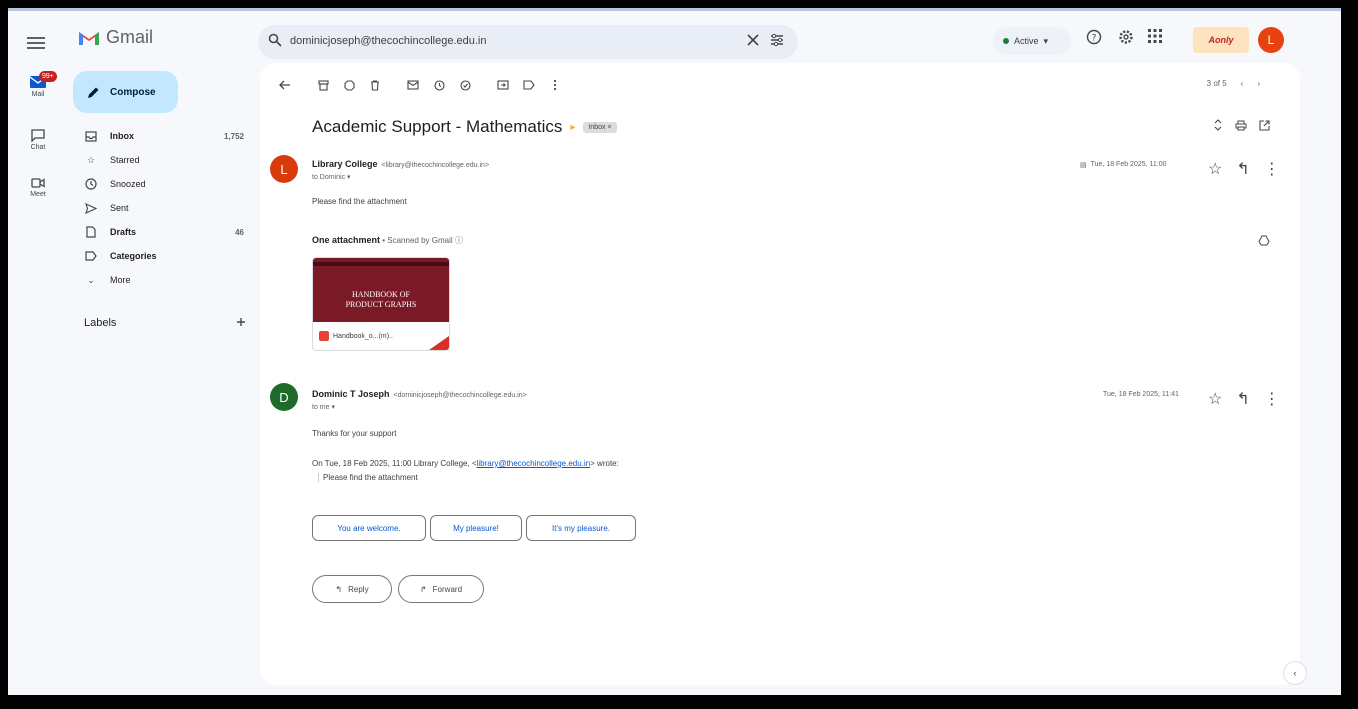 This screenshot has height=709, width=1358. I want to click on search-options-icon, so click(777, 40).